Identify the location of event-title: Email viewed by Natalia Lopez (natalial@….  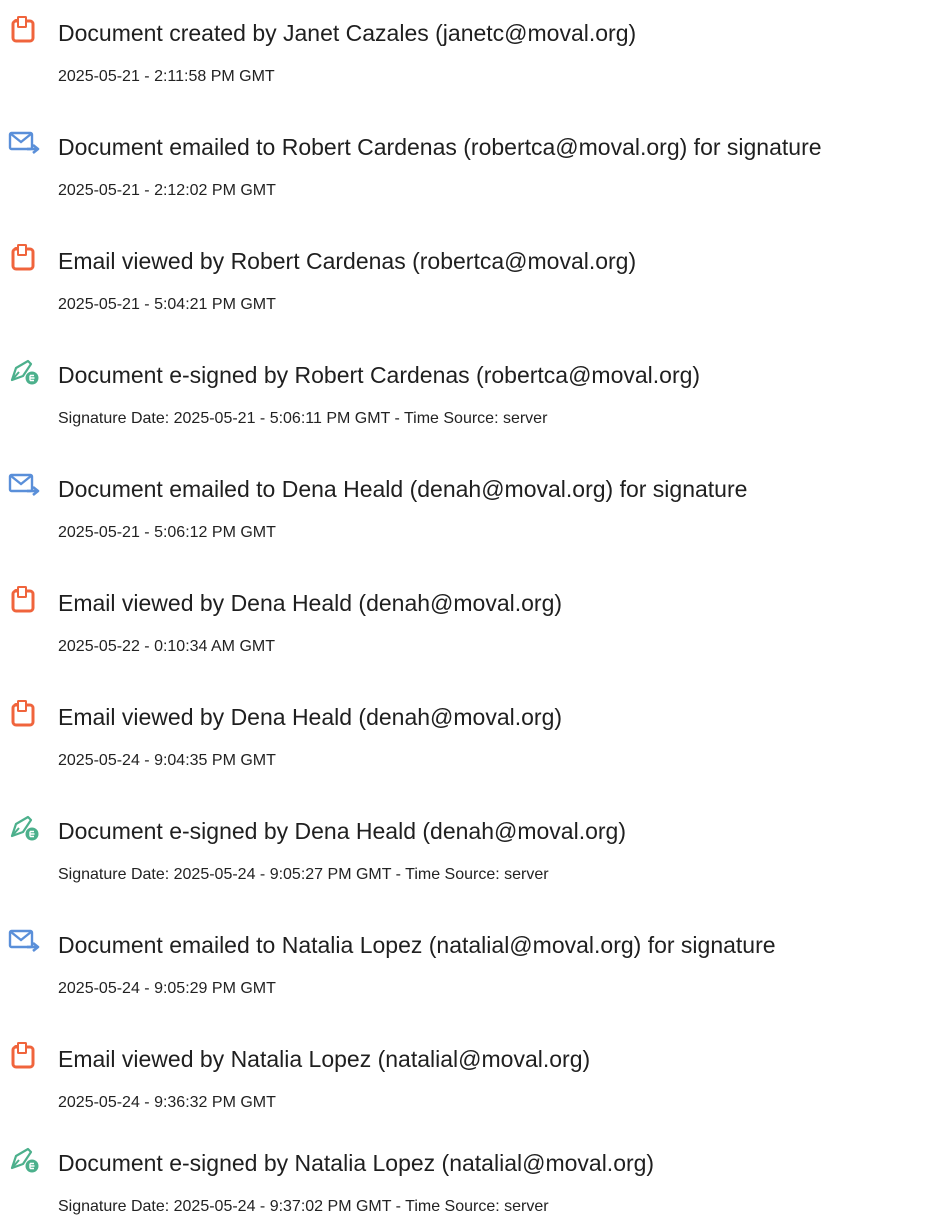
(324, 1059).